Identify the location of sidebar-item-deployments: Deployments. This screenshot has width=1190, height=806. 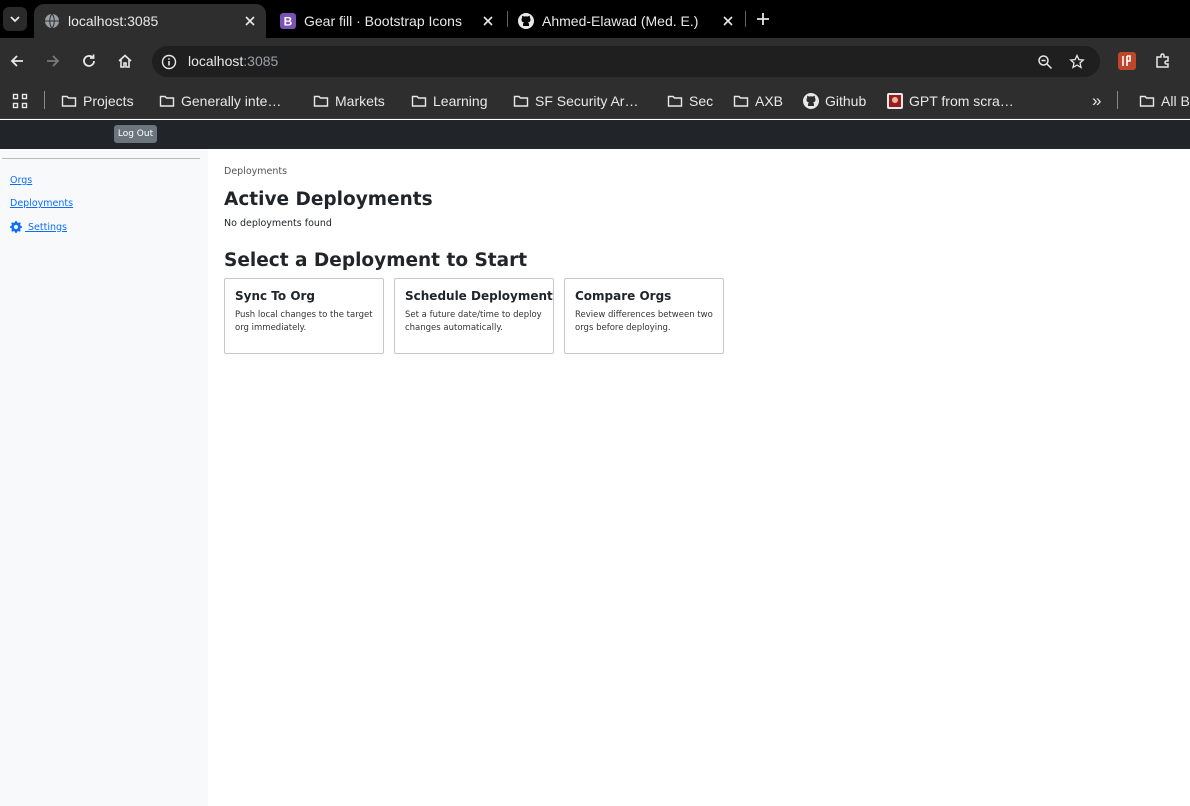
(41, 203).